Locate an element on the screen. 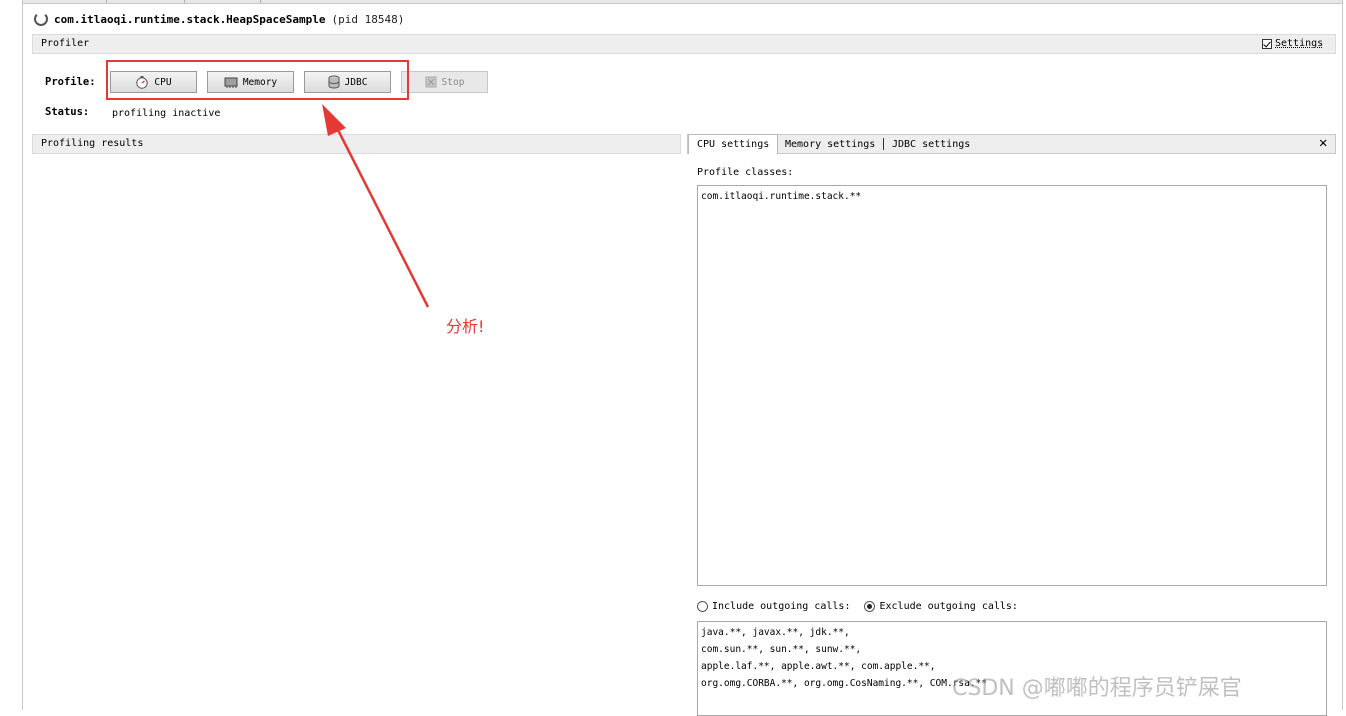 This screenshot has height=716, width=1346. annotation-text: 分析! is located at coordinates (465, 326).